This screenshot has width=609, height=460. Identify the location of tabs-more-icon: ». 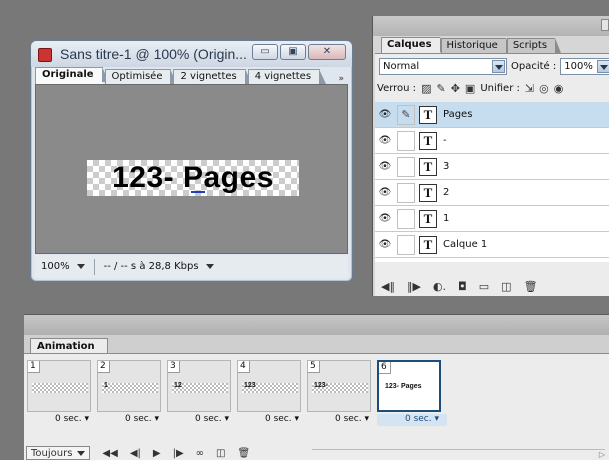
(343, 79).